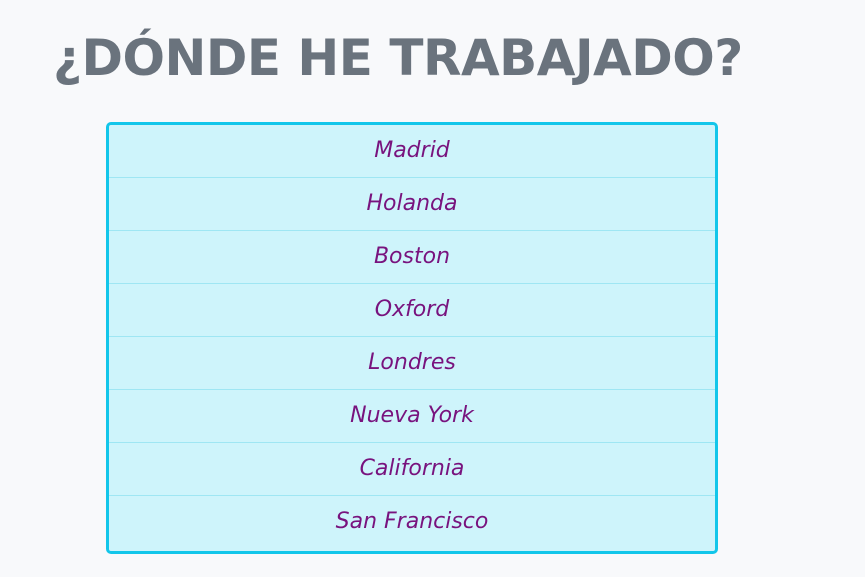  I want to click on list-item-san-francisco: San Francisco, so click(412, 521).